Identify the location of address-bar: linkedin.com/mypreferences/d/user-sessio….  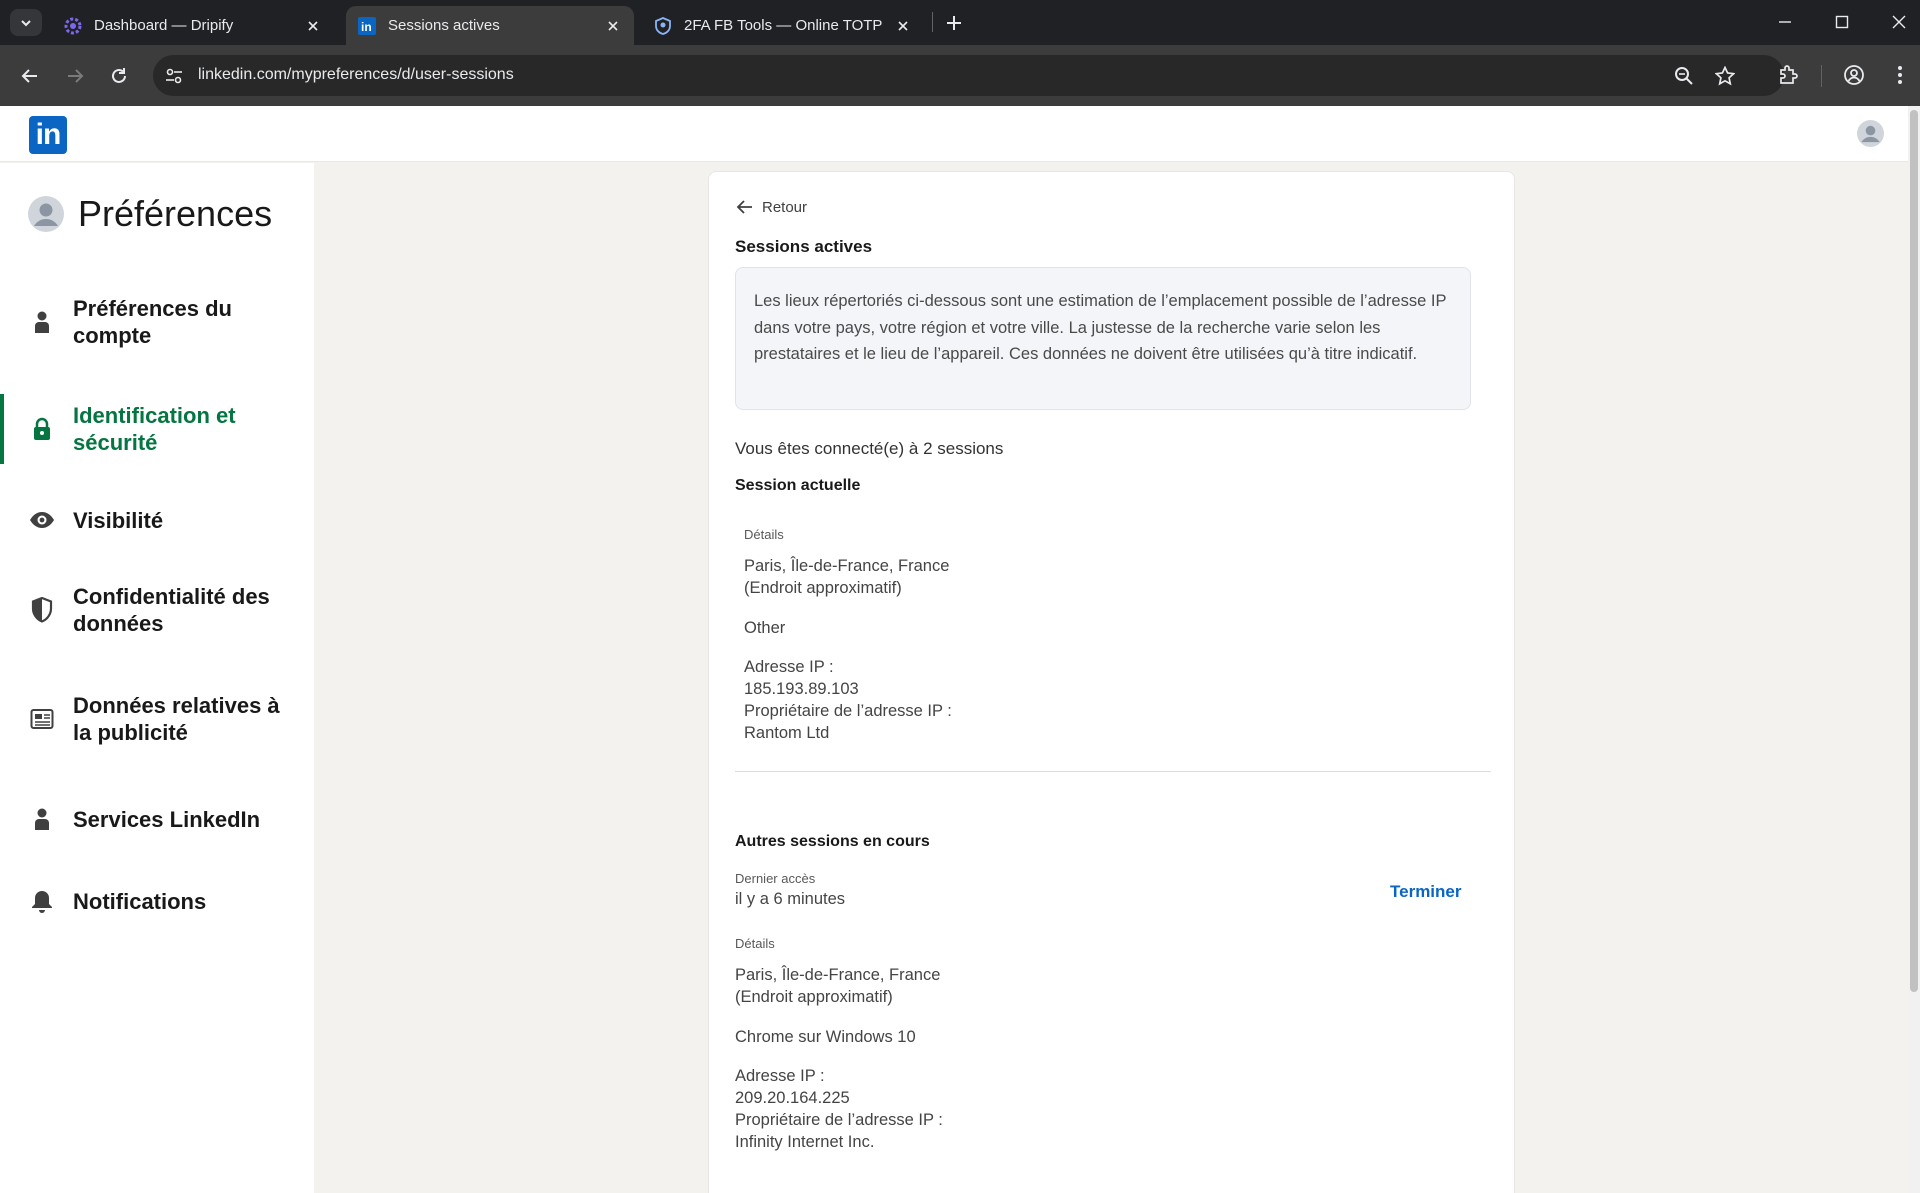
(968, 75).